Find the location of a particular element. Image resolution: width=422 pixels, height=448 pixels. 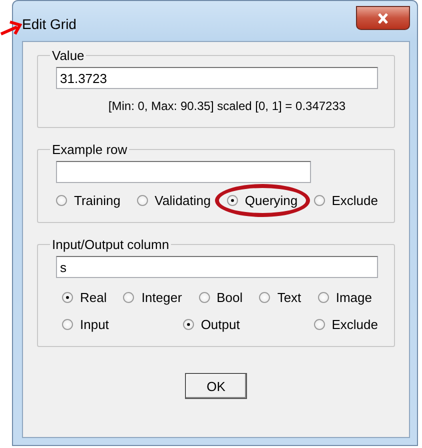

example-row-field is located at coordinates (183, 172).